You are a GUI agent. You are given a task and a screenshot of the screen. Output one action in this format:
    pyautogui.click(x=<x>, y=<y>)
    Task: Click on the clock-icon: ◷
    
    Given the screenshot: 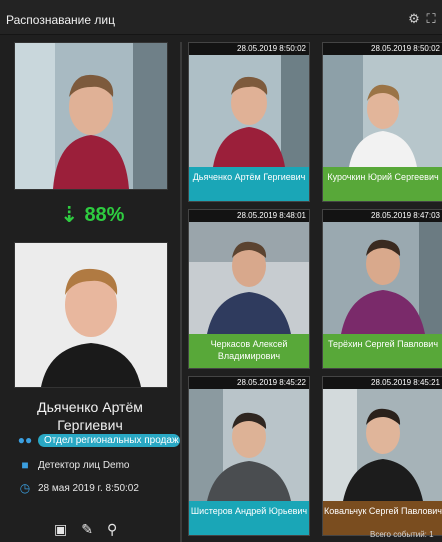 What is the action you would take?
    pyautogui.click(x=25, y=488)
    